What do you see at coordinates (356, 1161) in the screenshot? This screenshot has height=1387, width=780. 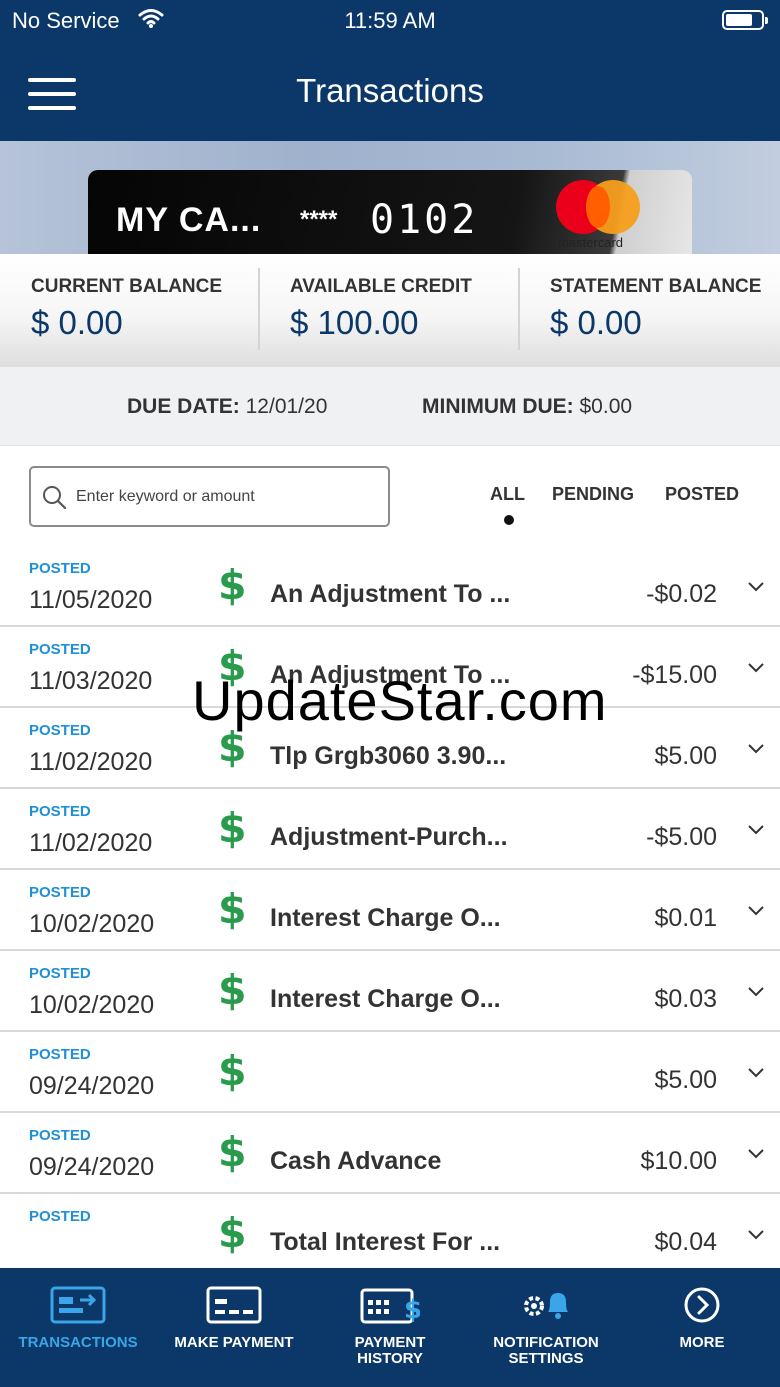 I see `transaction-description: Cash Advance` at bounding box center [356, 1161].